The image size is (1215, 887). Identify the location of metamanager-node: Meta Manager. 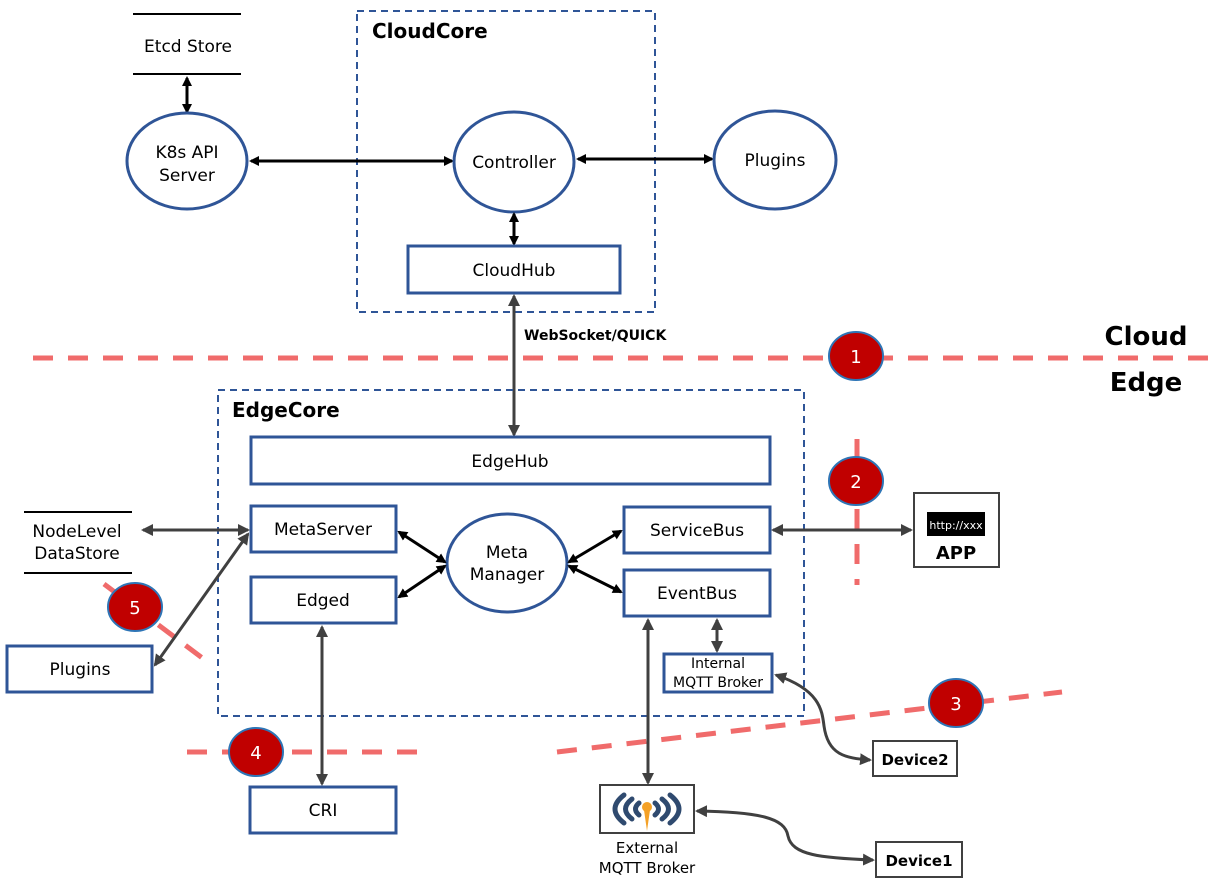
(507, 563).